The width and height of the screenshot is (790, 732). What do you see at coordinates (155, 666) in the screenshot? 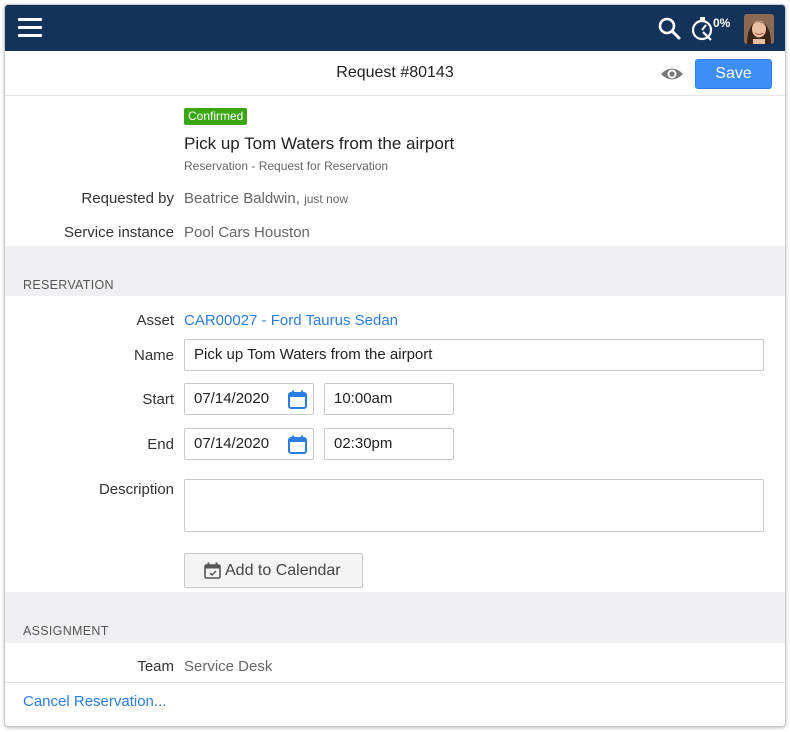
I see `team-label: Team` at bounding box center [155, 666].